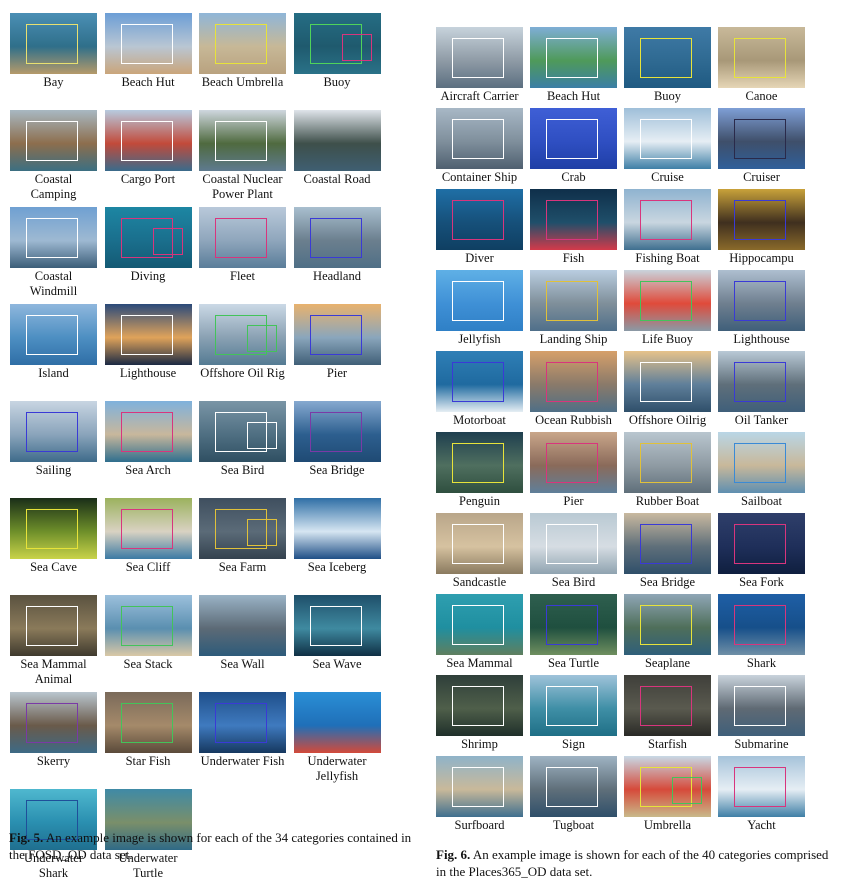 This screenshot has height=892, width=844. I want to click on category-tile: Island, so click(53, 342).